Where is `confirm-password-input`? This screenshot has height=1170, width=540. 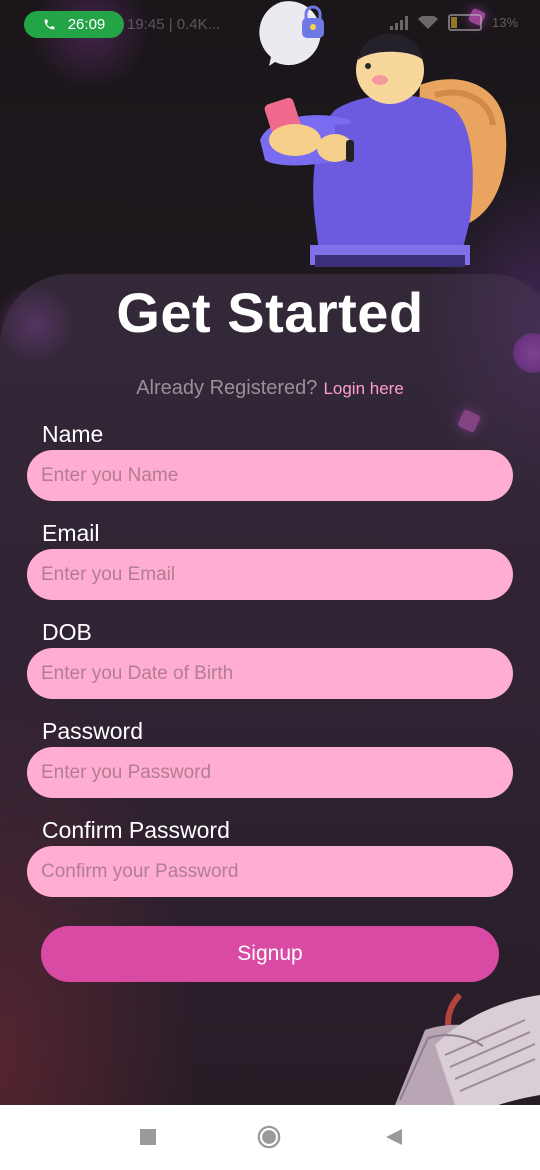 confirm-password-input is located at coordinates (270, 871).